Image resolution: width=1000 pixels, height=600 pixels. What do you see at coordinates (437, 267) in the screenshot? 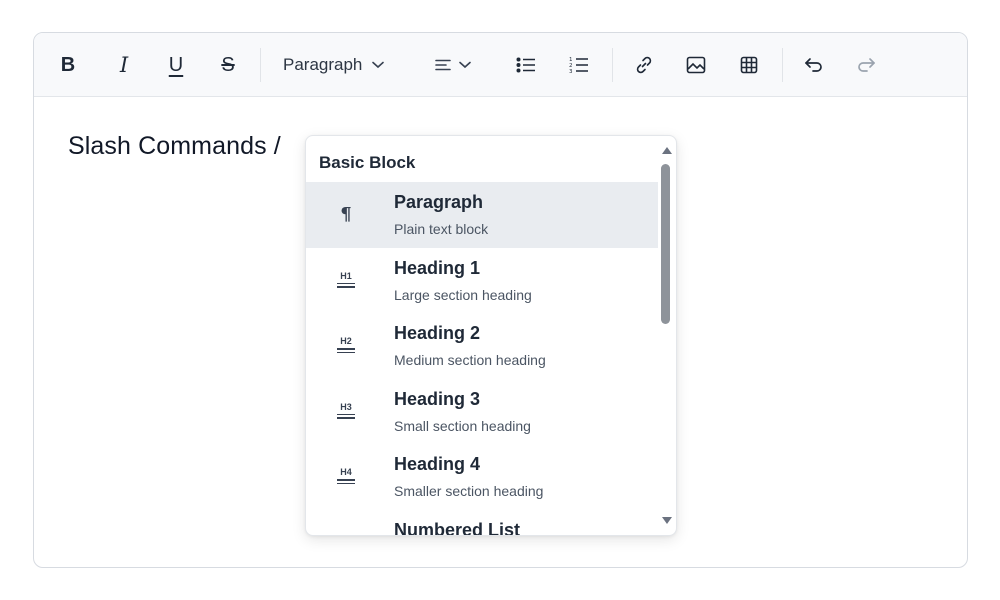
I see `command-label: Heading 1` at bounding box center [437, 267].